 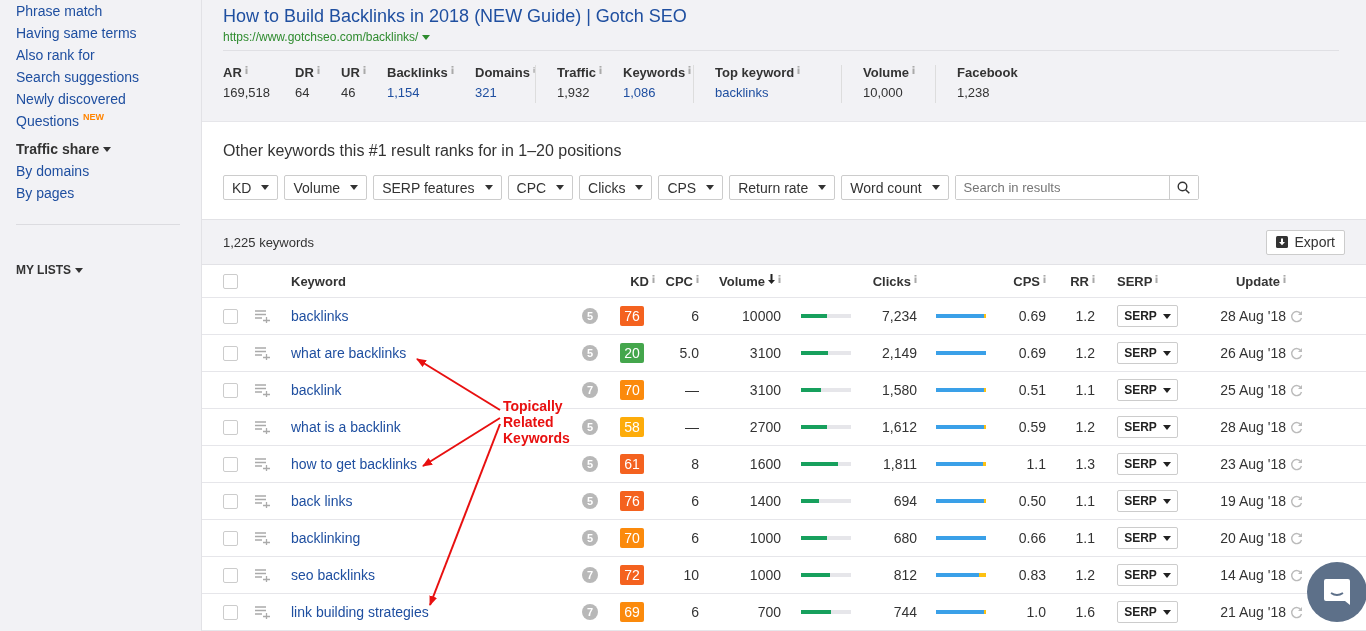 I want to click on sidebar-link: Newly discovered, so click(x=71, y=99).